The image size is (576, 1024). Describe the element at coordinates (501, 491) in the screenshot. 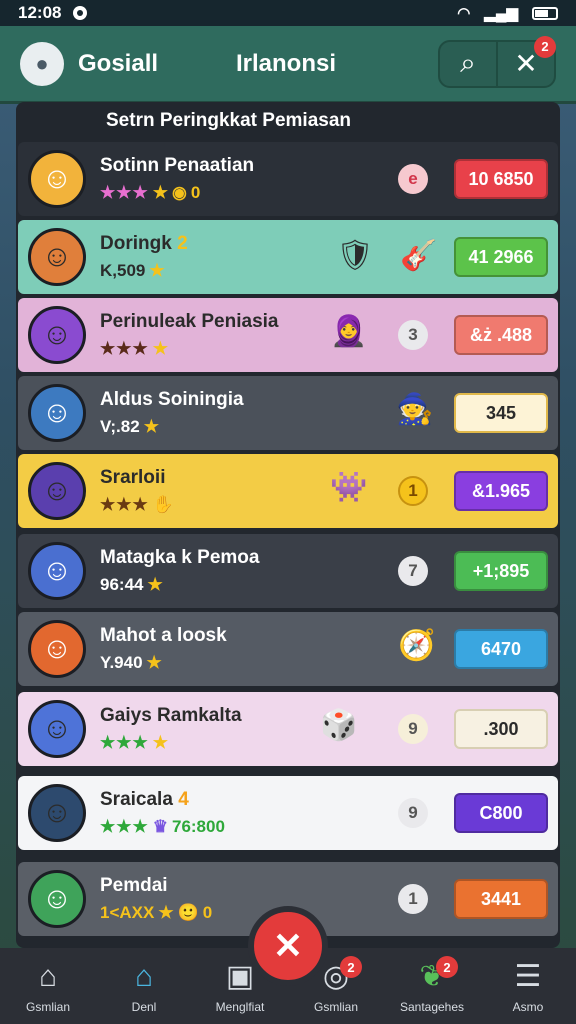

I see `score-button: &1.965` at that location.